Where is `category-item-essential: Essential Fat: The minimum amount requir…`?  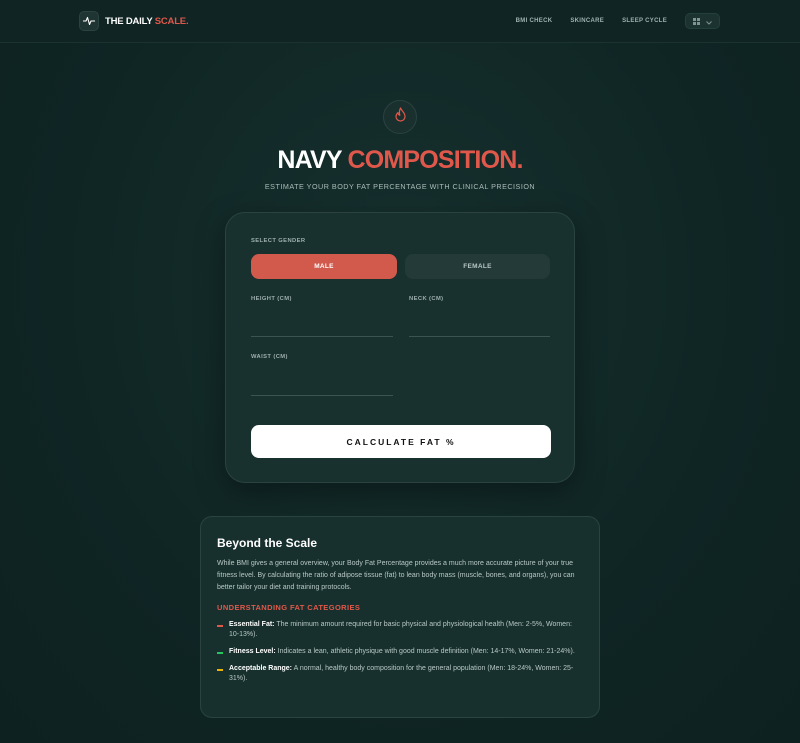
category-item-essential: Essential Fat: The minimum amount requir… is located at coordinates (400, 630).